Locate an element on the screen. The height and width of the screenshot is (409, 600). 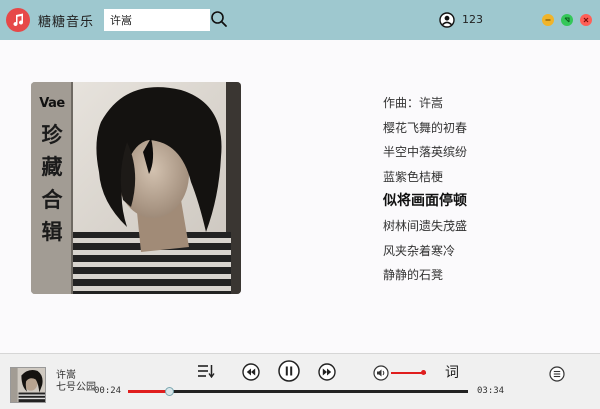
lyric-line-current: 似将画面停顿 is located at coordinates (425, 201).